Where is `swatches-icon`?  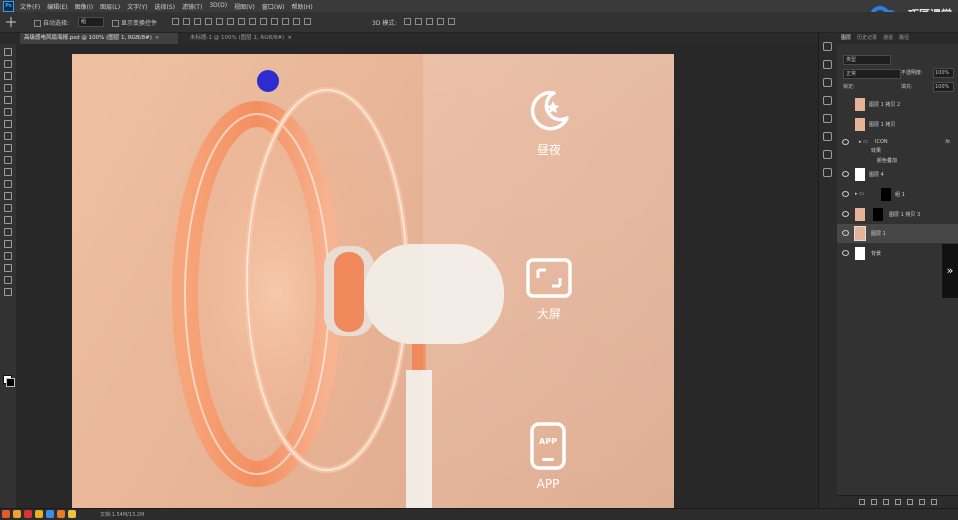
swatches-icon is located at coordinates (827, 118).